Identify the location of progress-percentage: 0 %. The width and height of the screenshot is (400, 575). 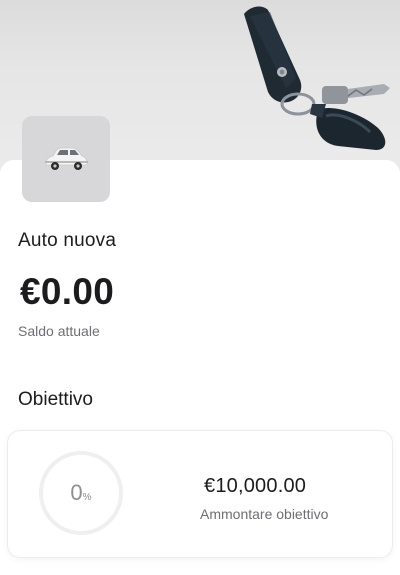
(81, 493).